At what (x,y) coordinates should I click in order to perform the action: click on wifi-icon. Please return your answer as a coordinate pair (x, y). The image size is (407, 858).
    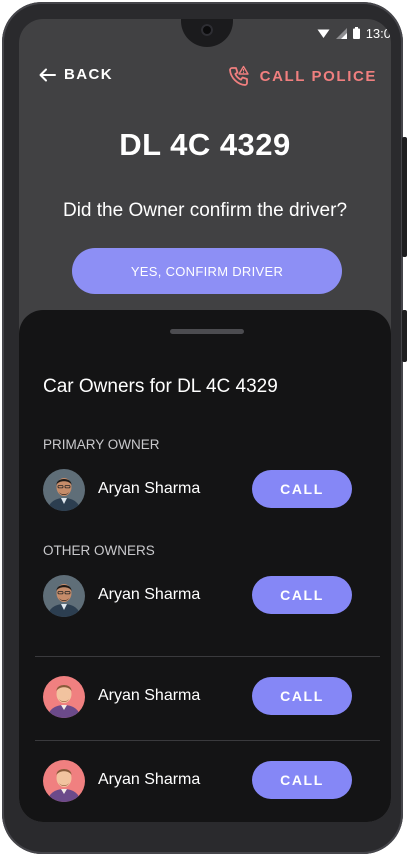
    Looking at the image, I should click on (323, 33).